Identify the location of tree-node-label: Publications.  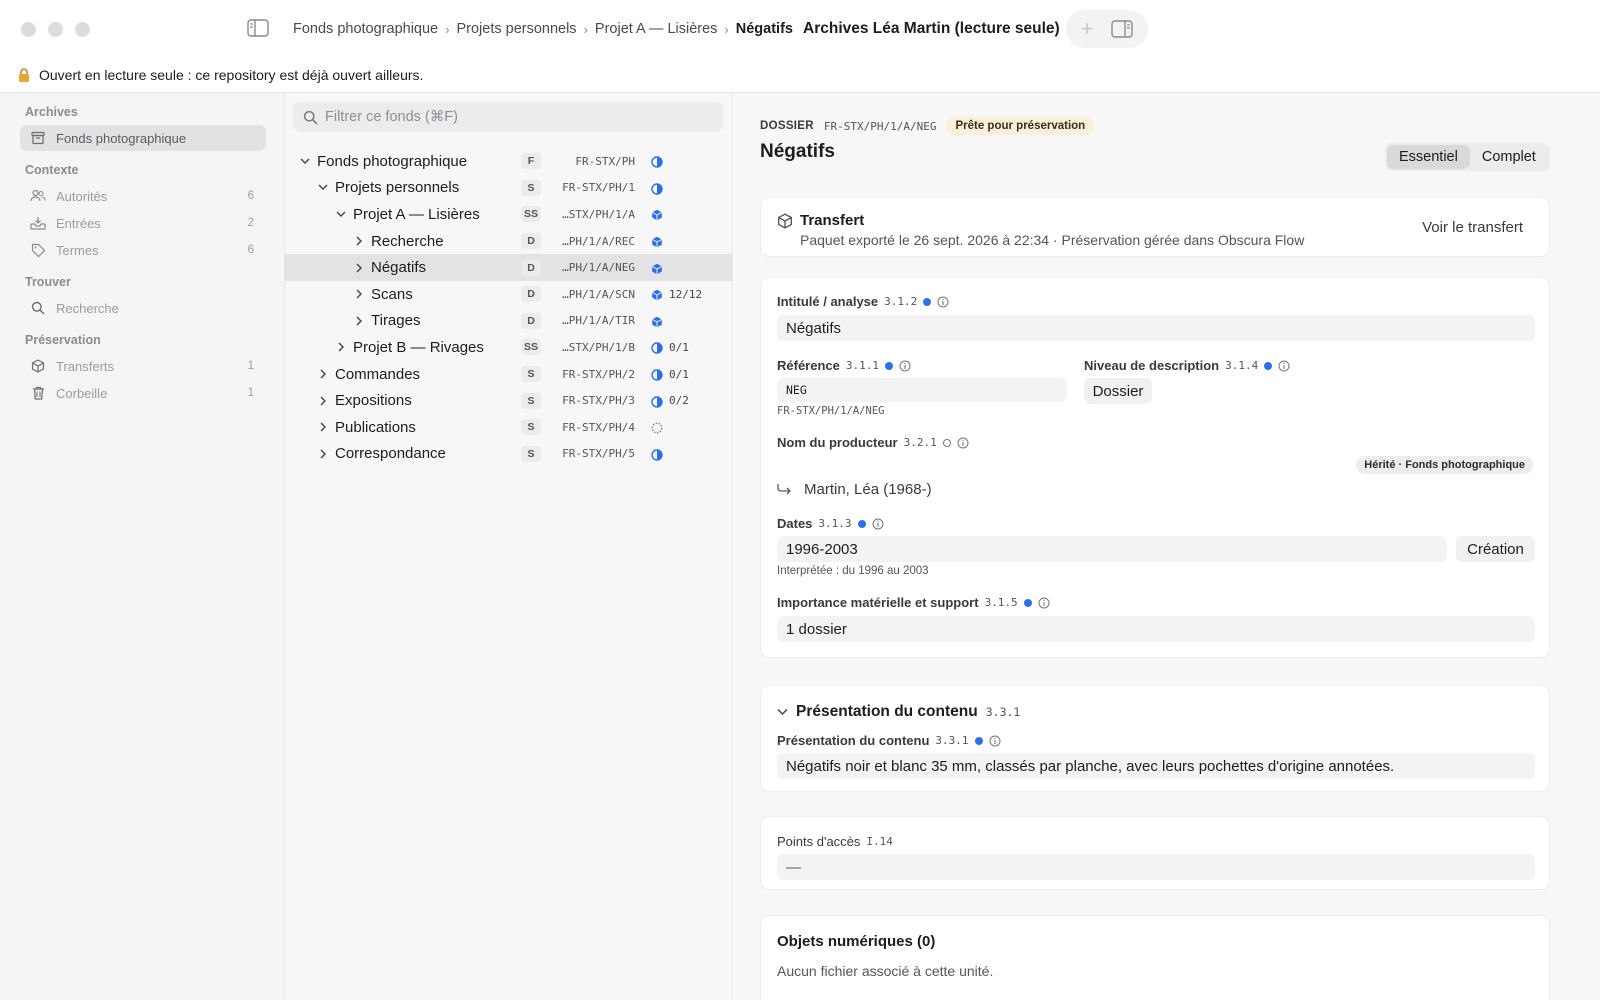
(375, 427).